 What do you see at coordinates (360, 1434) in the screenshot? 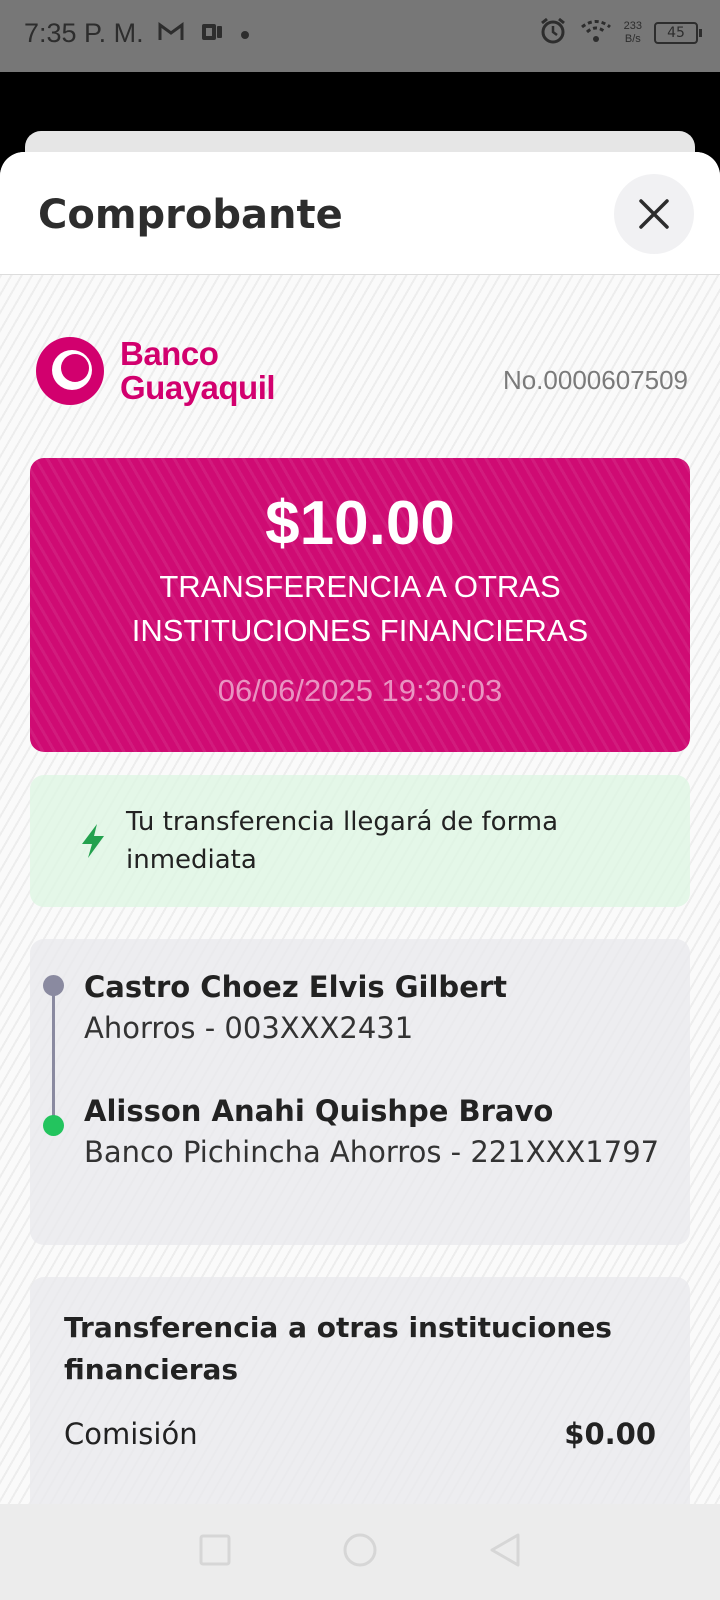
I see `fee-row: Comisión $0.00` at bounding box center [360, 1434].